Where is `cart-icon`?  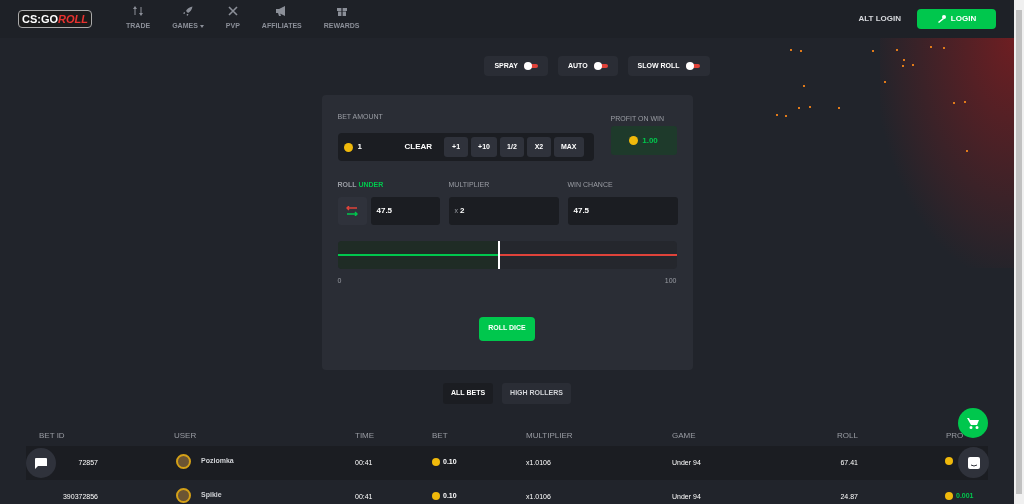 cart-icon is located at coordinates (973, 423).